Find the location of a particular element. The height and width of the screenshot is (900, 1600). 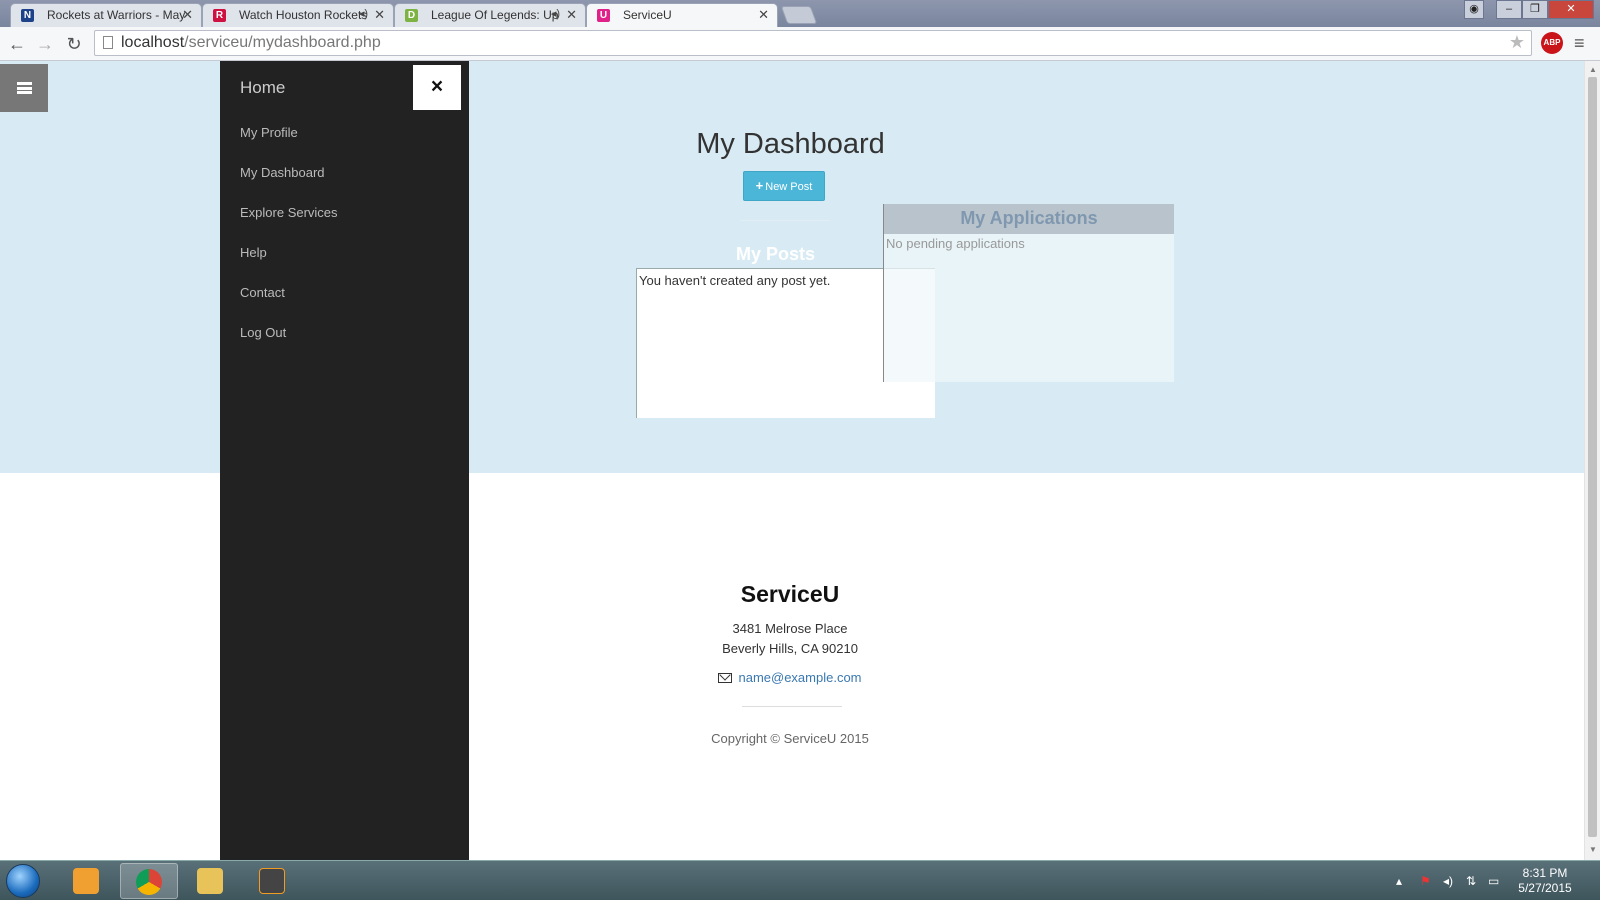

nba-logo-icon: N is located at coordinates (27, 15).